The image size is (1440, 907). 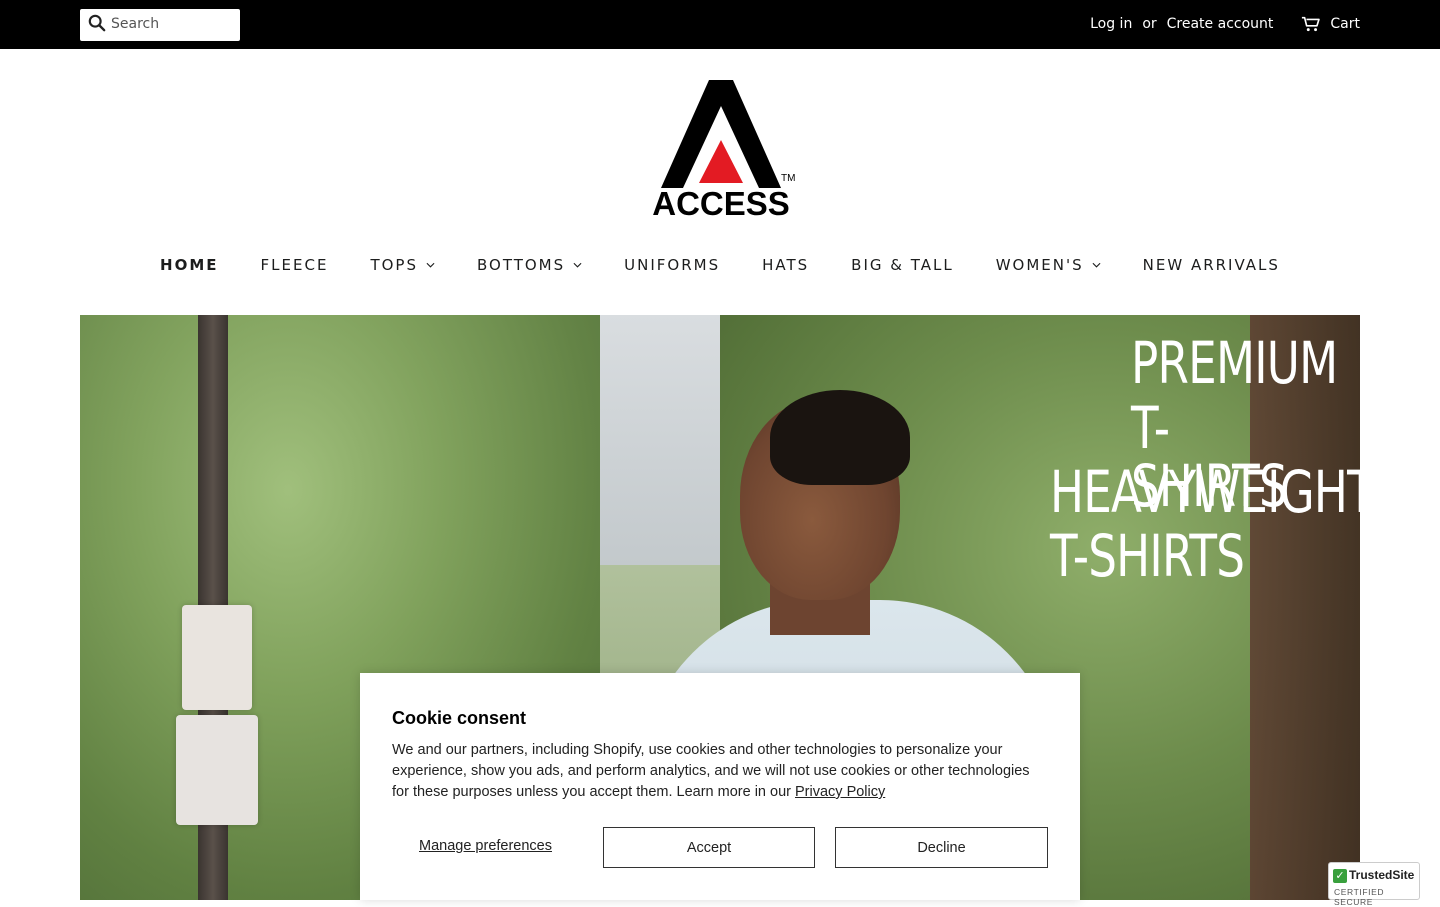 I want to click on search-input: Search, so click(x=160, y=25).